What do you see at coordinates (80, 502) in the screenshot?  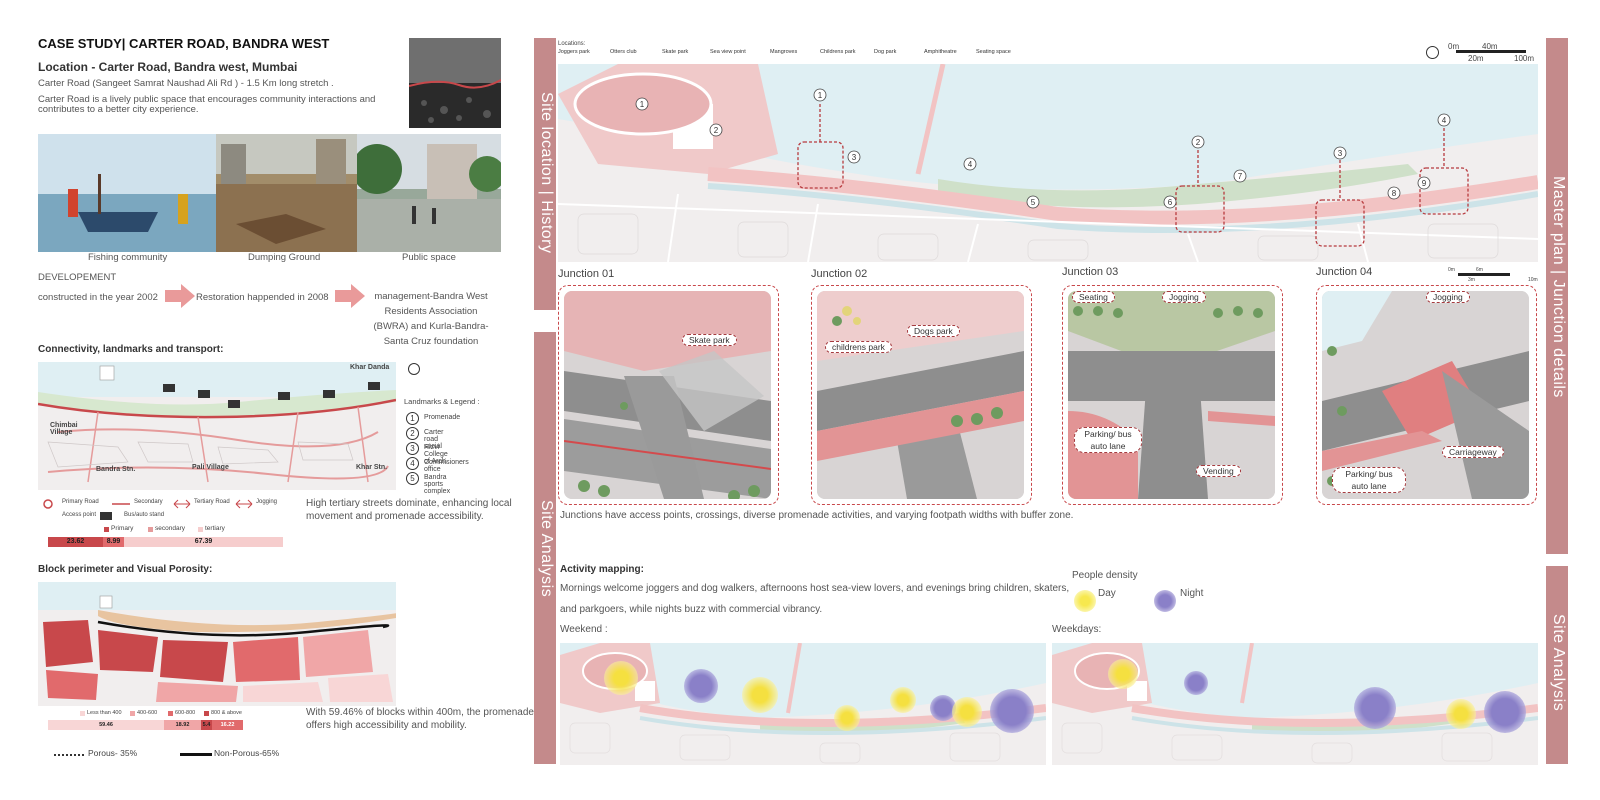 I see `legend-primary-road: Primary Road` at bounding box center [80, 502].